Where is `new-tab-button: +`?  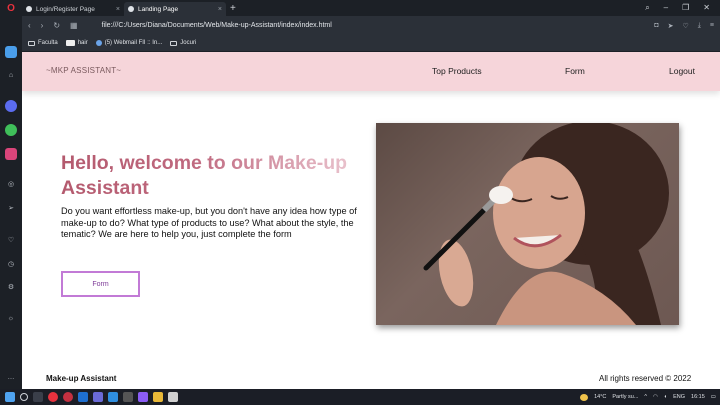
new-tab-button: + is located at coordinates (233, 8).